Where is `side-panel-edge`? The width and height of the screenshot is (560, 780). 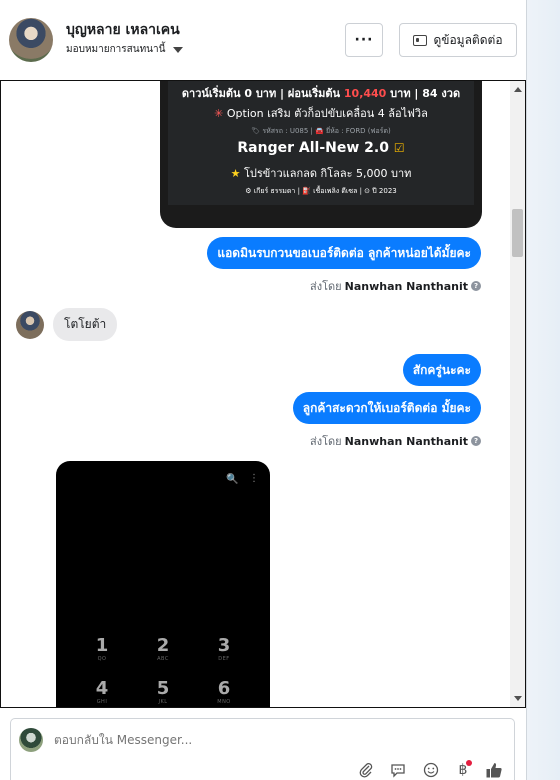 side-panel-edge is located at coordinates (543, 390).